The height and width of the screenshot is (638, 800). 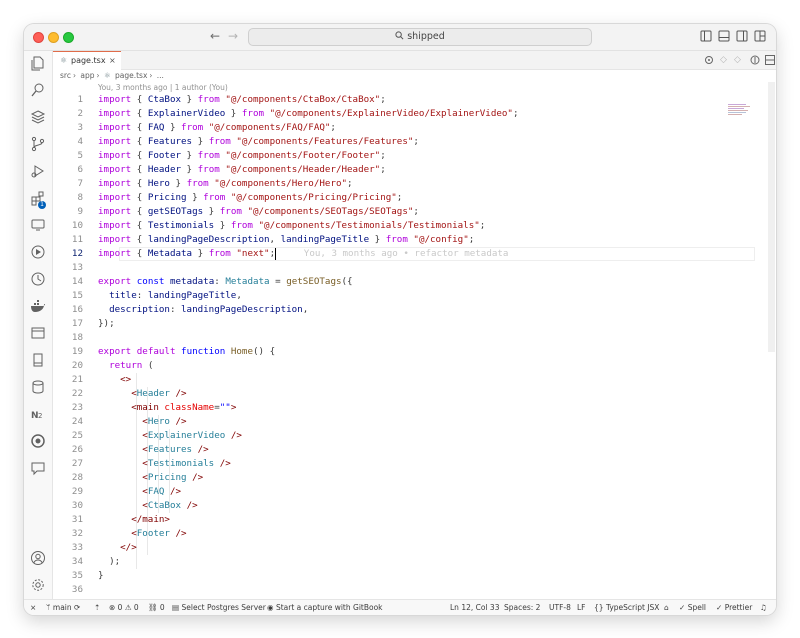 What do you see at coordinates (38, 279) in the screenshot?
I see `timeline-icon` at bounding box center [38, 279].